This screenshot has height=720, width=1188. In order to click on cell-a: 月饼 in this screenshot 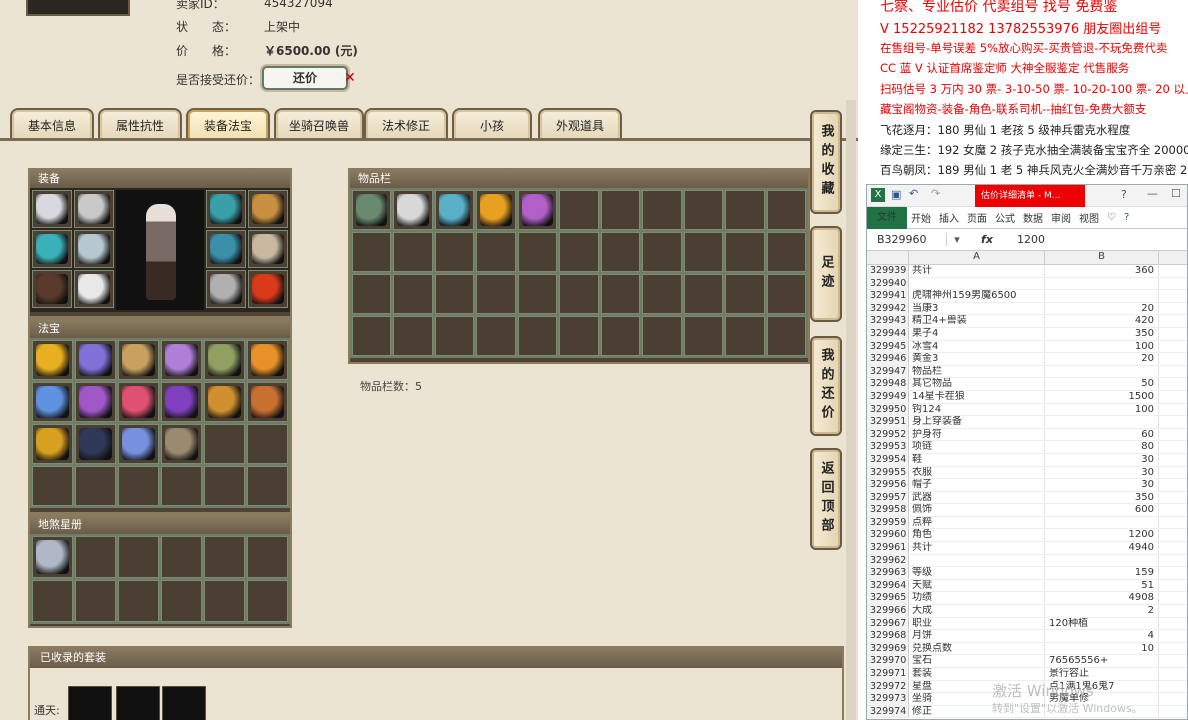, I will do `click(977, 636)`.